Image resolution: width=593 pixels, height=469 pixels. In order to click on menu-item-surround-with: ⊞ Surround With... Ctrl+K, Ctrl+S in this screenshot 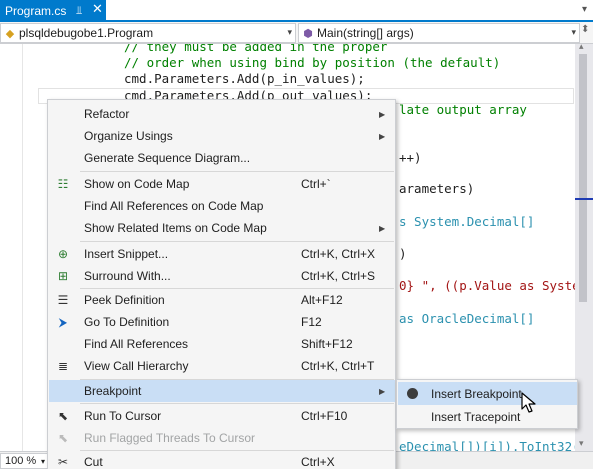, I will do `click(222, 276)`.